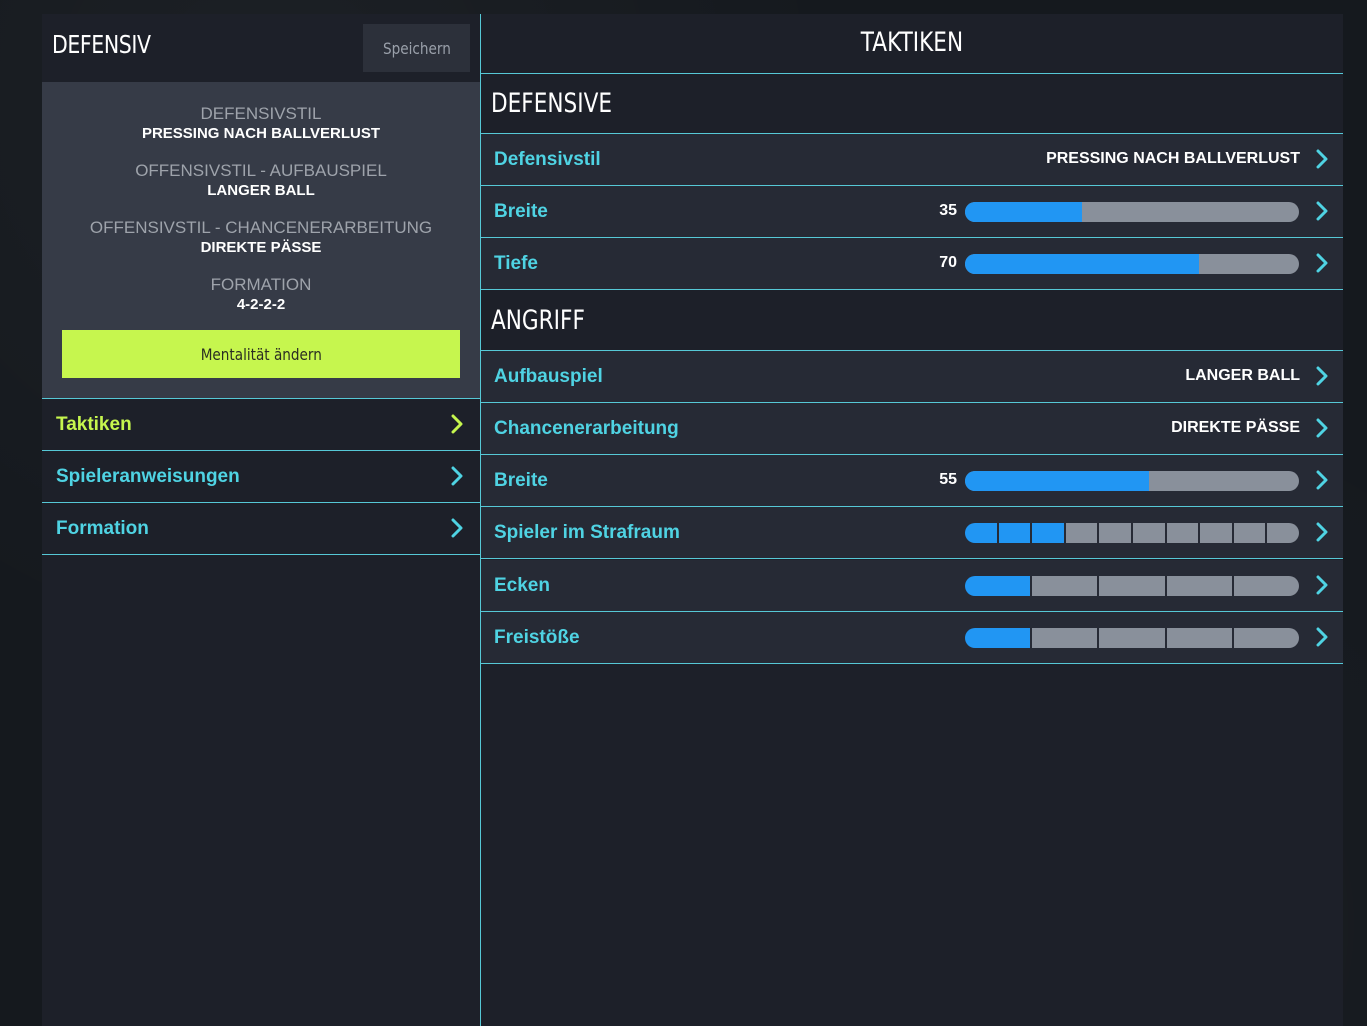 This screenshot has height=1026, width=1367. I want to click on row-value: DIREKTE PÄSSE, so click(1235, 427).